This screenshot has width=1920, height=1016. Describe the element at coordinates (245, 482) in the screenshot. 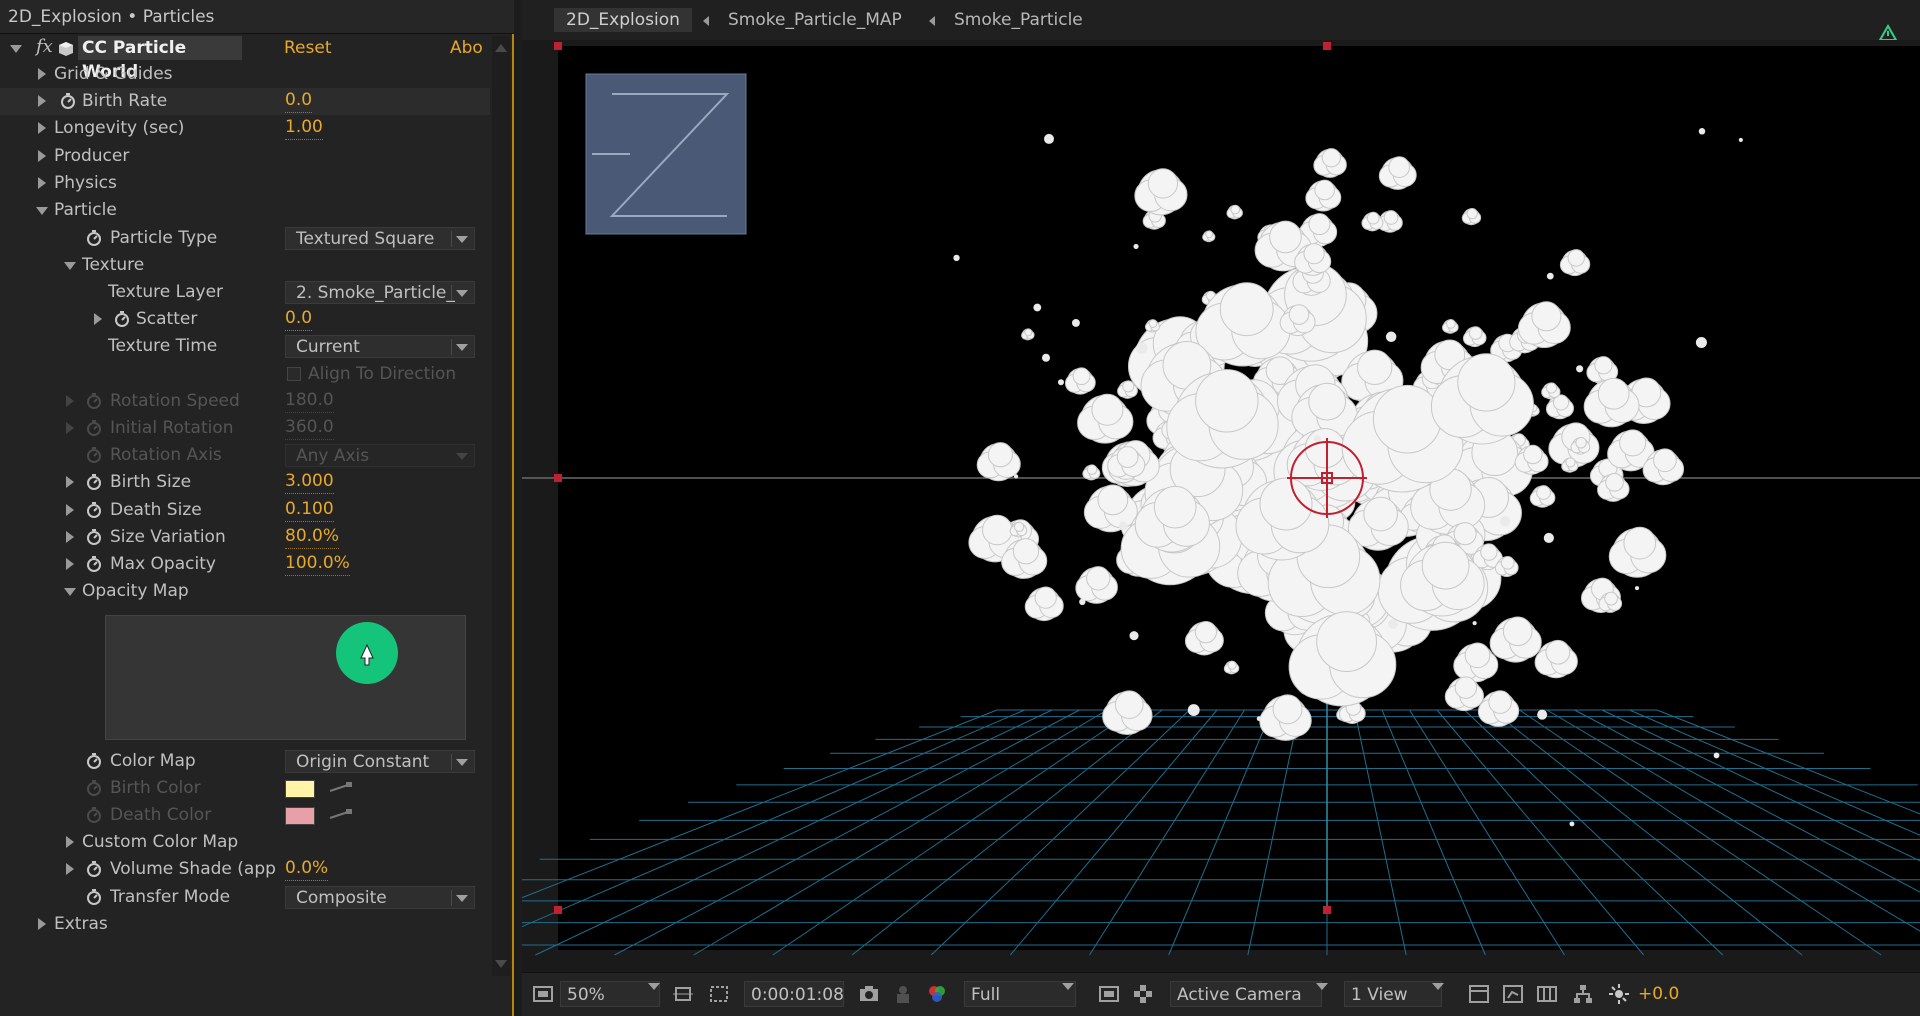

I see `prop-birth-size: Birth Size 3.000` at that location.